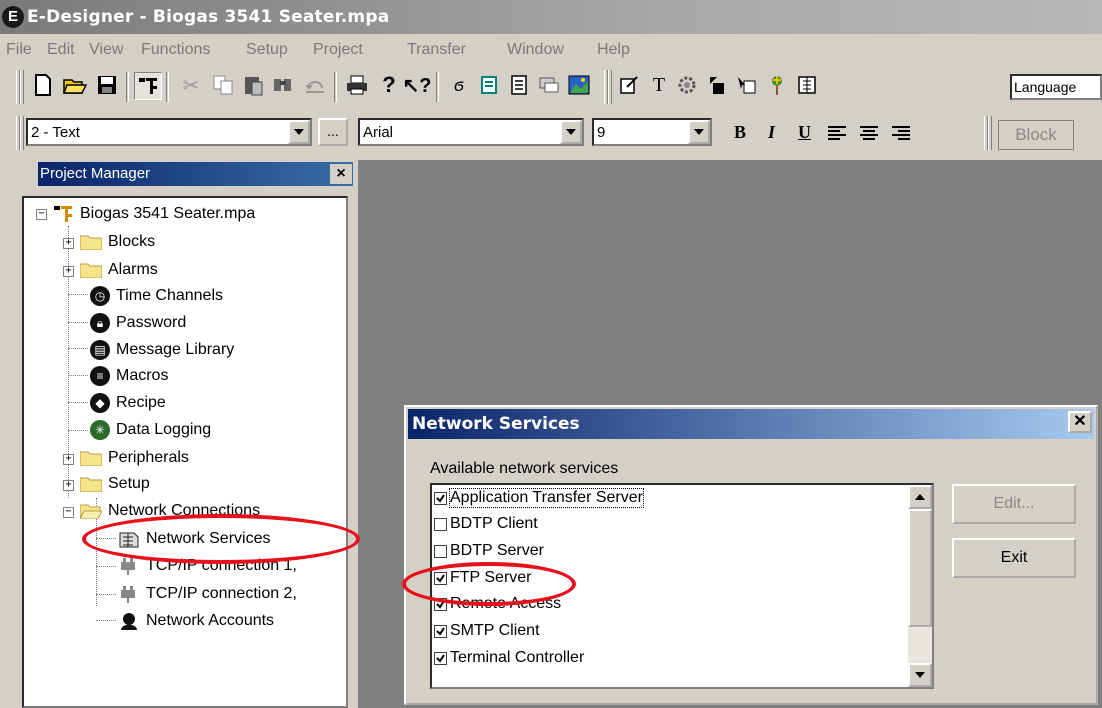  Describe the element at coordinates (519, 85) in the screenshot. I see `list-icon` at that location.